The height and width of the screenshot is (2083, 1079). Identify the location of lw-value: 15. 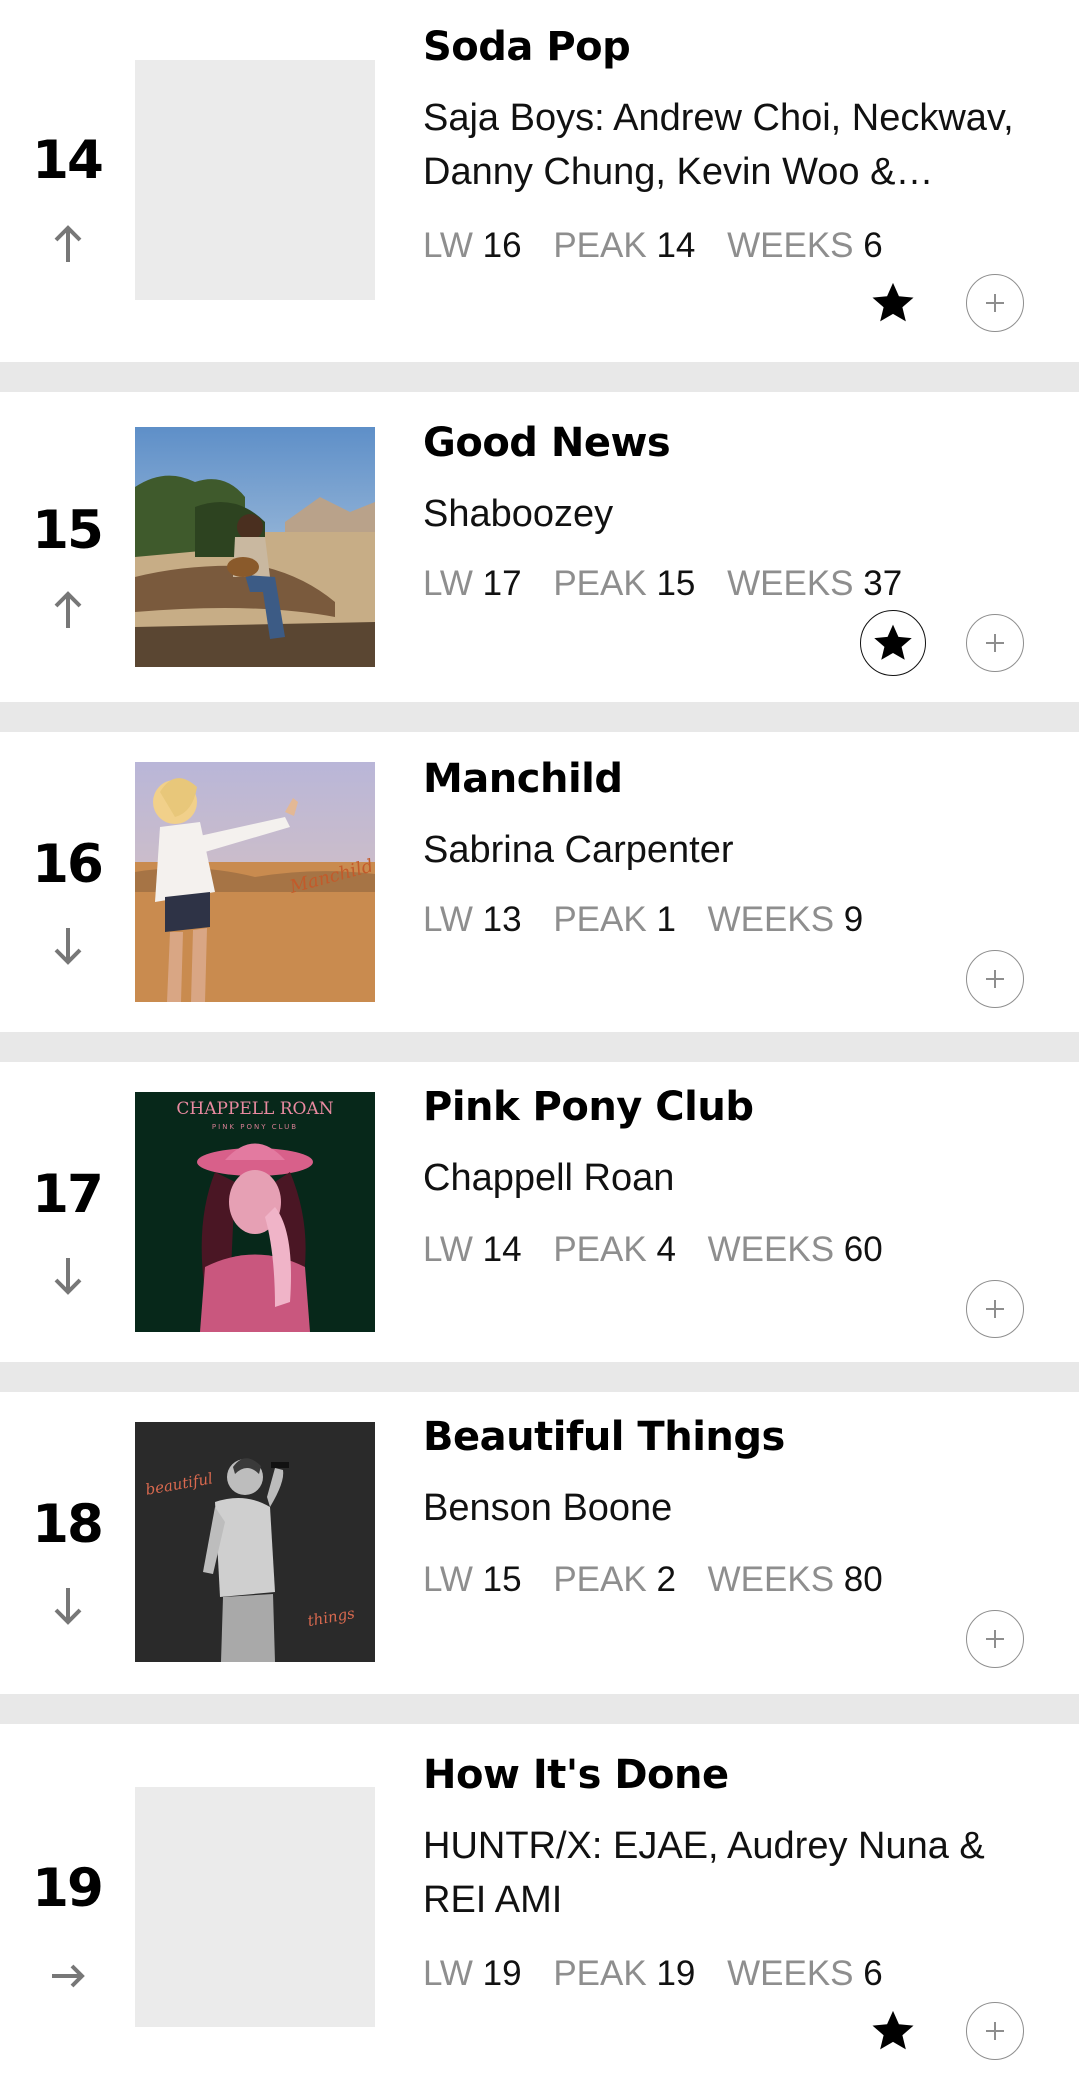
(502, 1579).